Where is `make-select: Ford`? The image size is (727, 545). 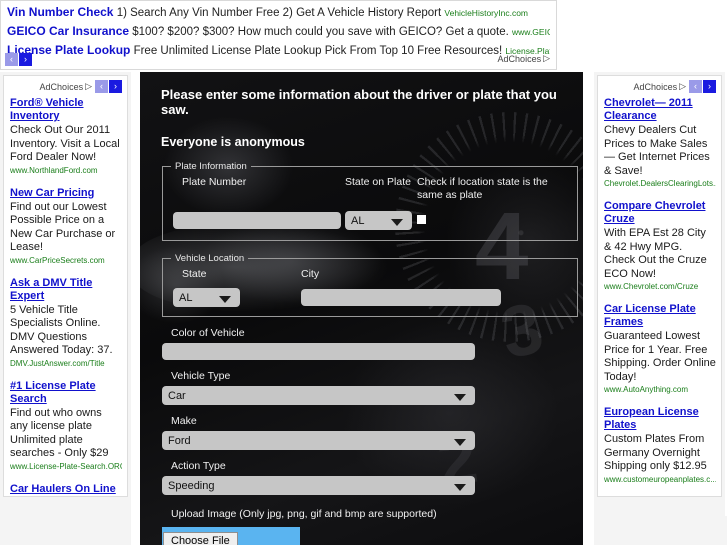
make-select: Ford is located at coordinates (318, 440).